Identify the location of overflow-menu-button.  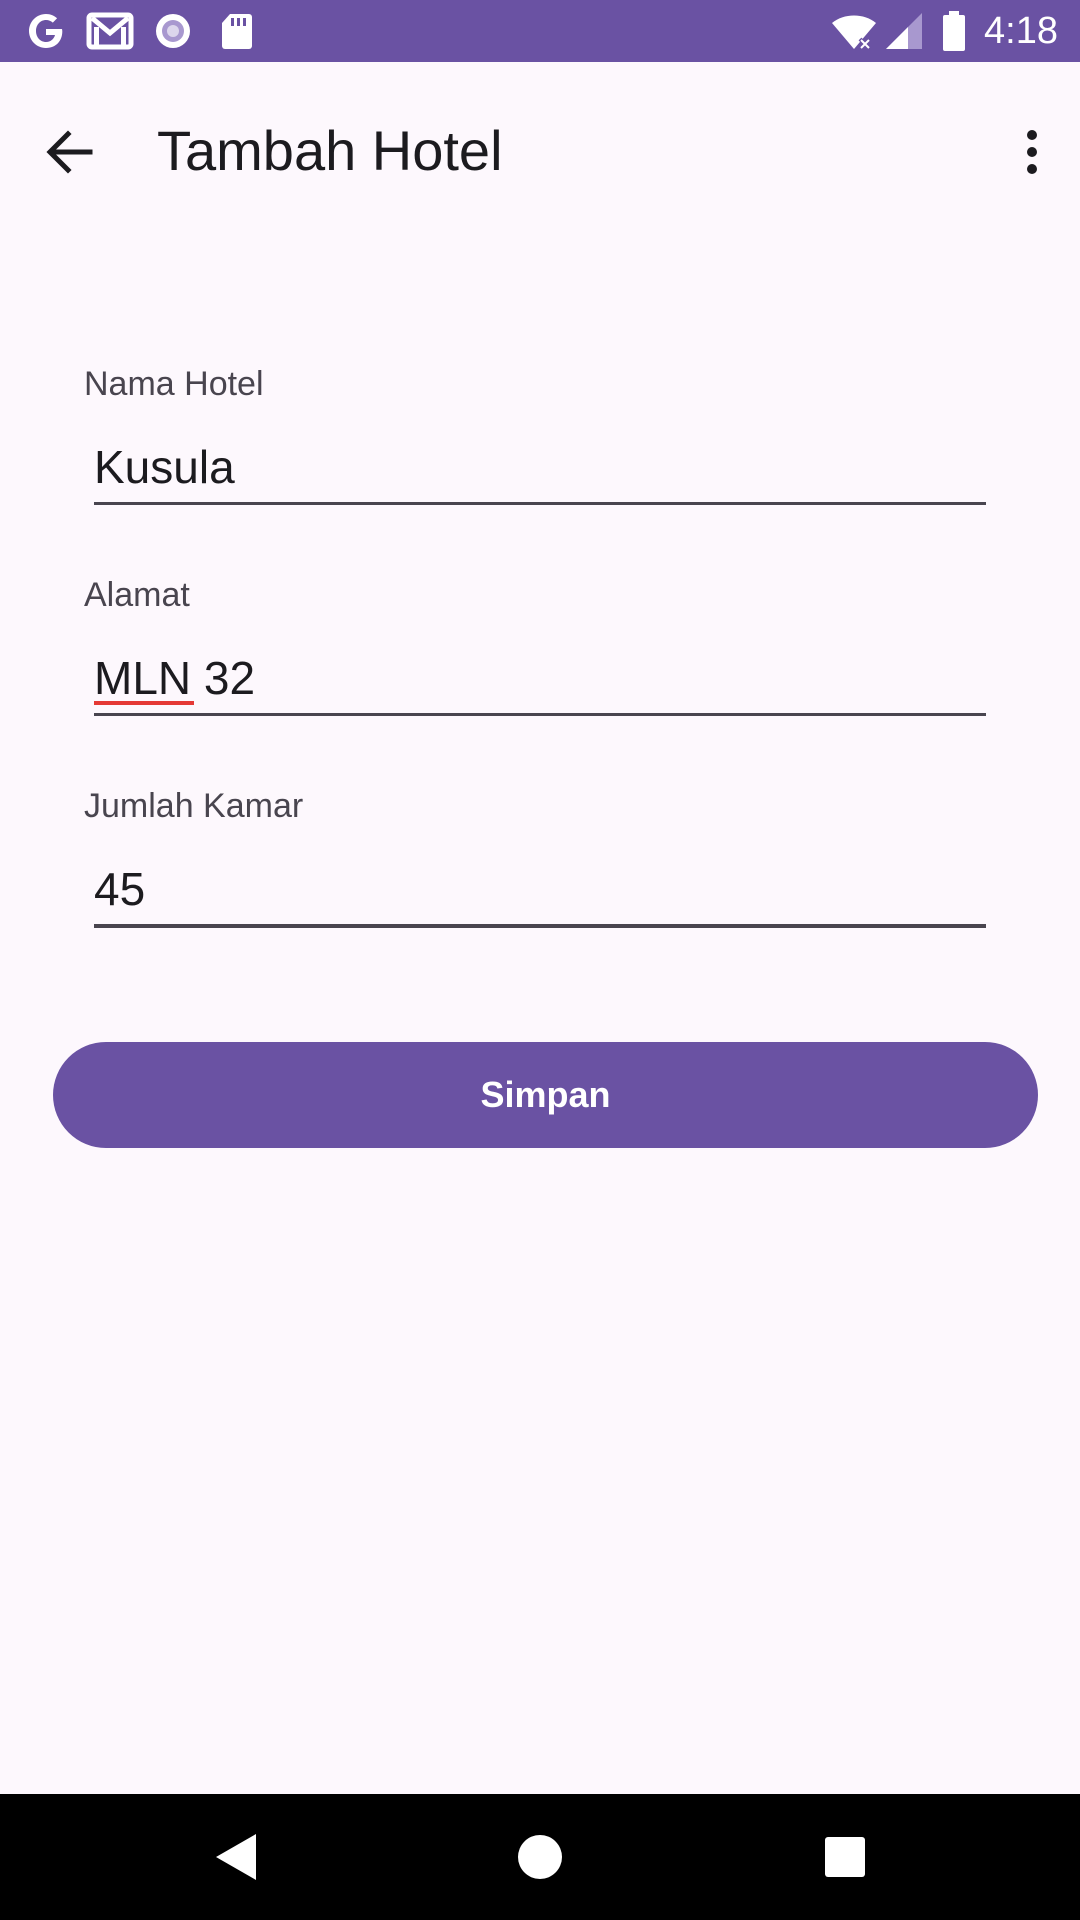
(1032, 152).